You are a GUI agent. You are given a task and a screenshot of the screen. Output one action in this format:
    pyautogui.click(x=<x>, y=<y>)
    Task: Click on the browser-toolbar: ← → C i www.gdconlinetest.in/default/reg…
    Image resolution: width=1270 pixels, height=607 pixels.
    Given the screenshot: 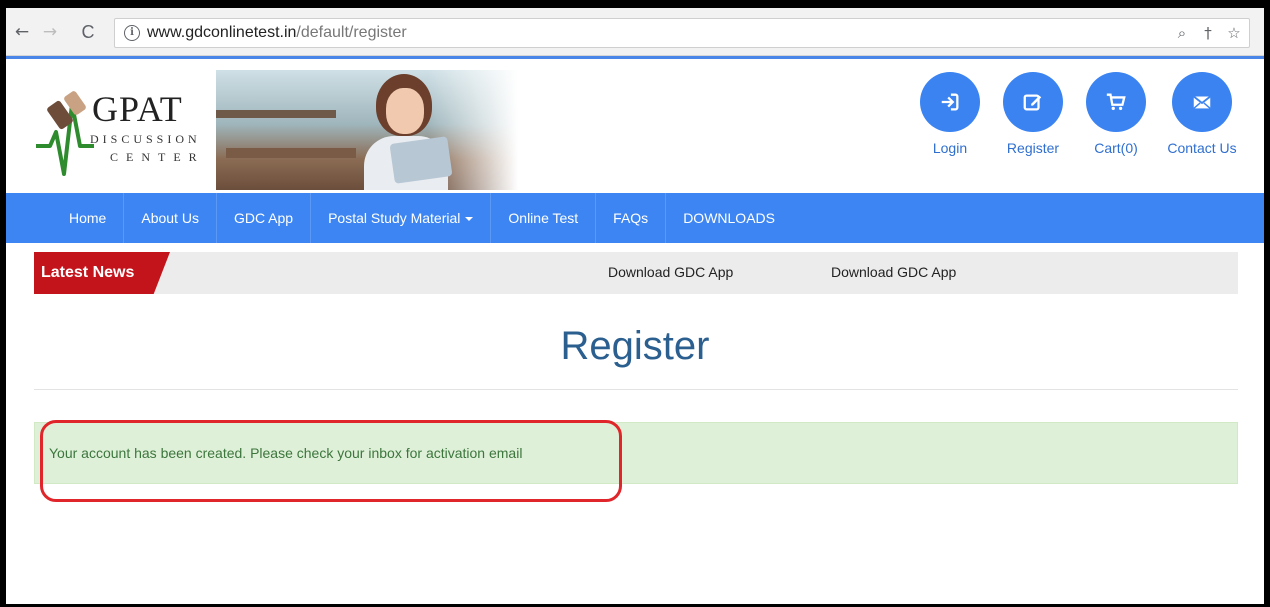 What is the action you would take?
    pyautogui.click(x=635, y=32)
    